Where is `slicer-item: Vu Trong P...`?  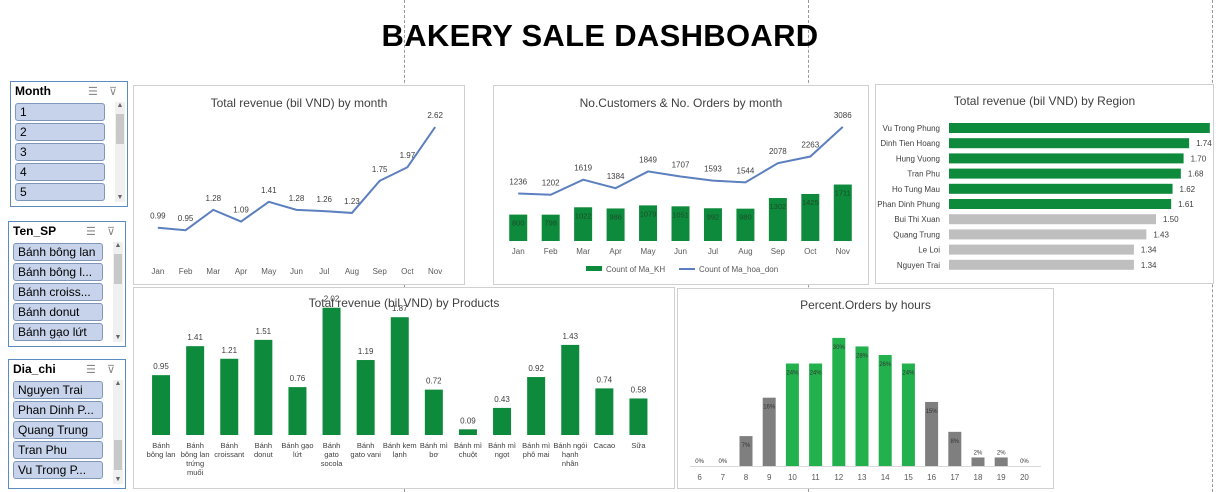
slicer-item: Vu Trong P... is located at coordinates (58, 470).